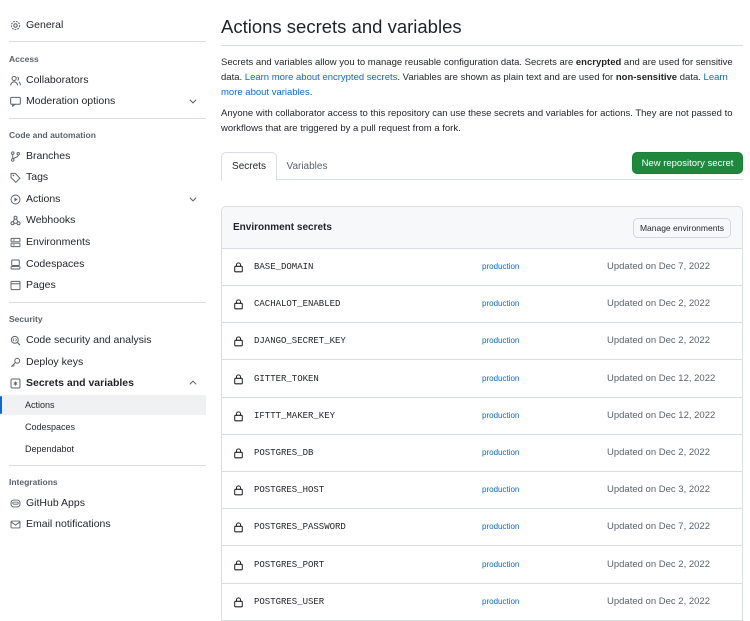 The height and width of the screenshot is (621, 750). What do you see at coordinates (321, 77) in the screenshot?
I see `learn-more-secrets-link: Learn more about encrypted secrets` at bounding box center [321, 77].